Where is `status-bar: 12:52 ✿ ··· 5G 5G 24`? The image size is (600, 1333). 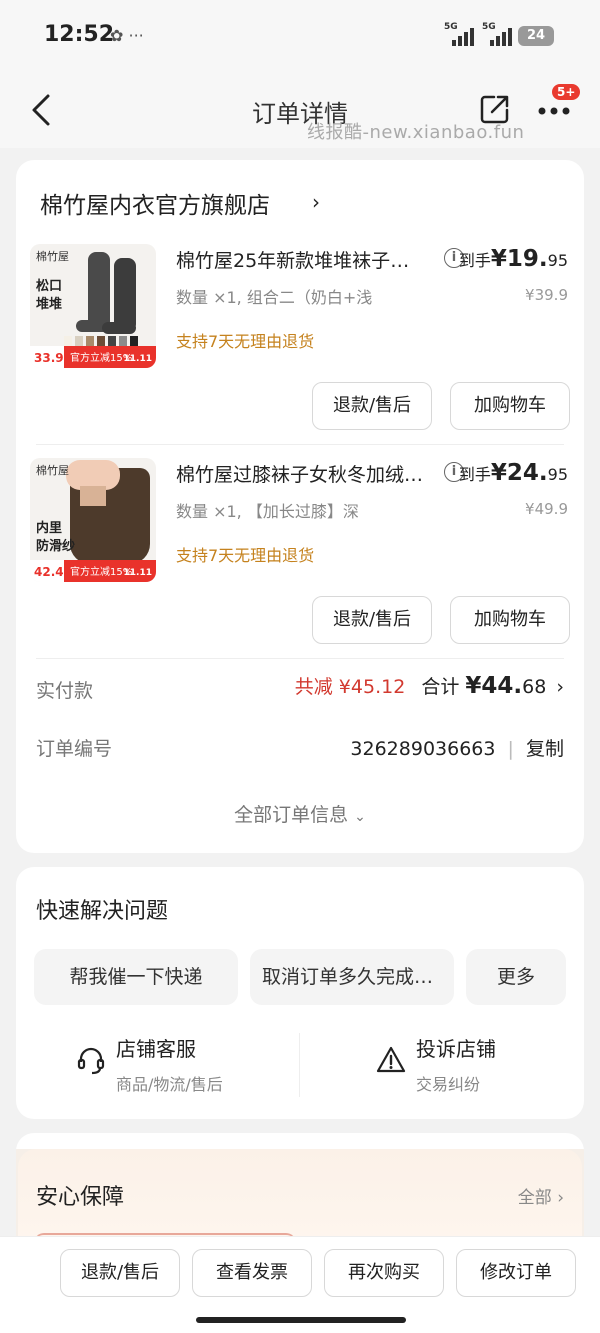 status-bar: 12:52 ✿ ··· 5G 5G 24 is located at coordinates (300, 36).